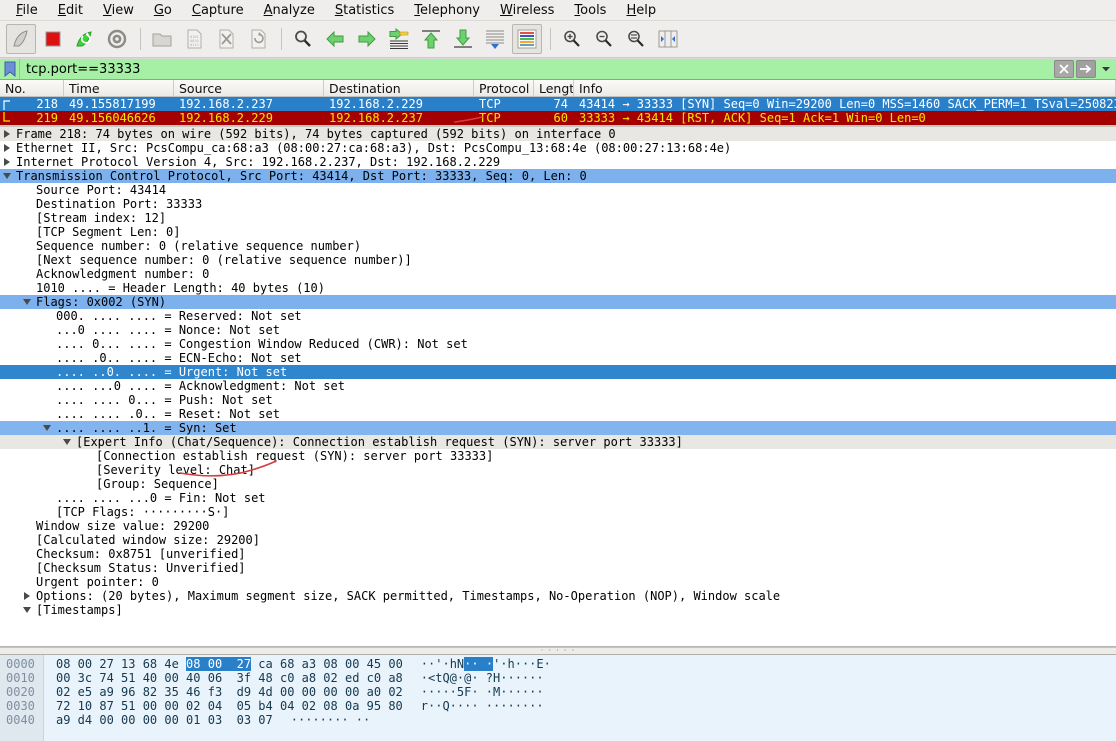 The image size is (1116, 741). What do you see at coordinates (85, 39) in the screenshot?
I see `restart-capture-icon` at bounding box center [85, 39].